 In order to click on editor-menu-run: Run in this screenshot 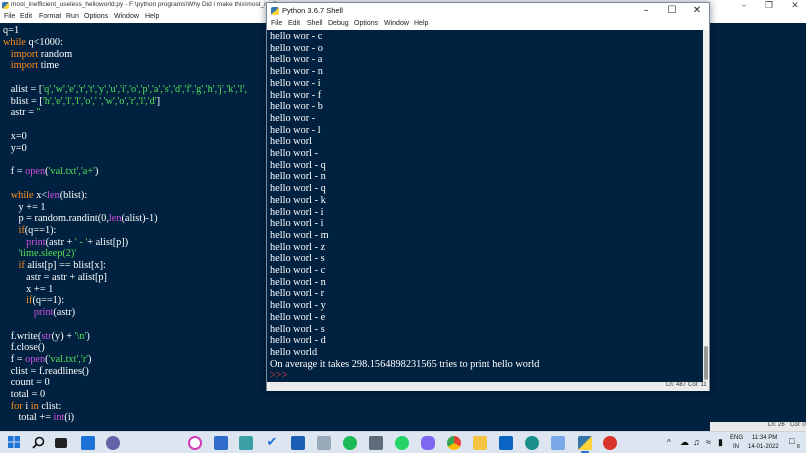, I will do `click(72, 16)`.